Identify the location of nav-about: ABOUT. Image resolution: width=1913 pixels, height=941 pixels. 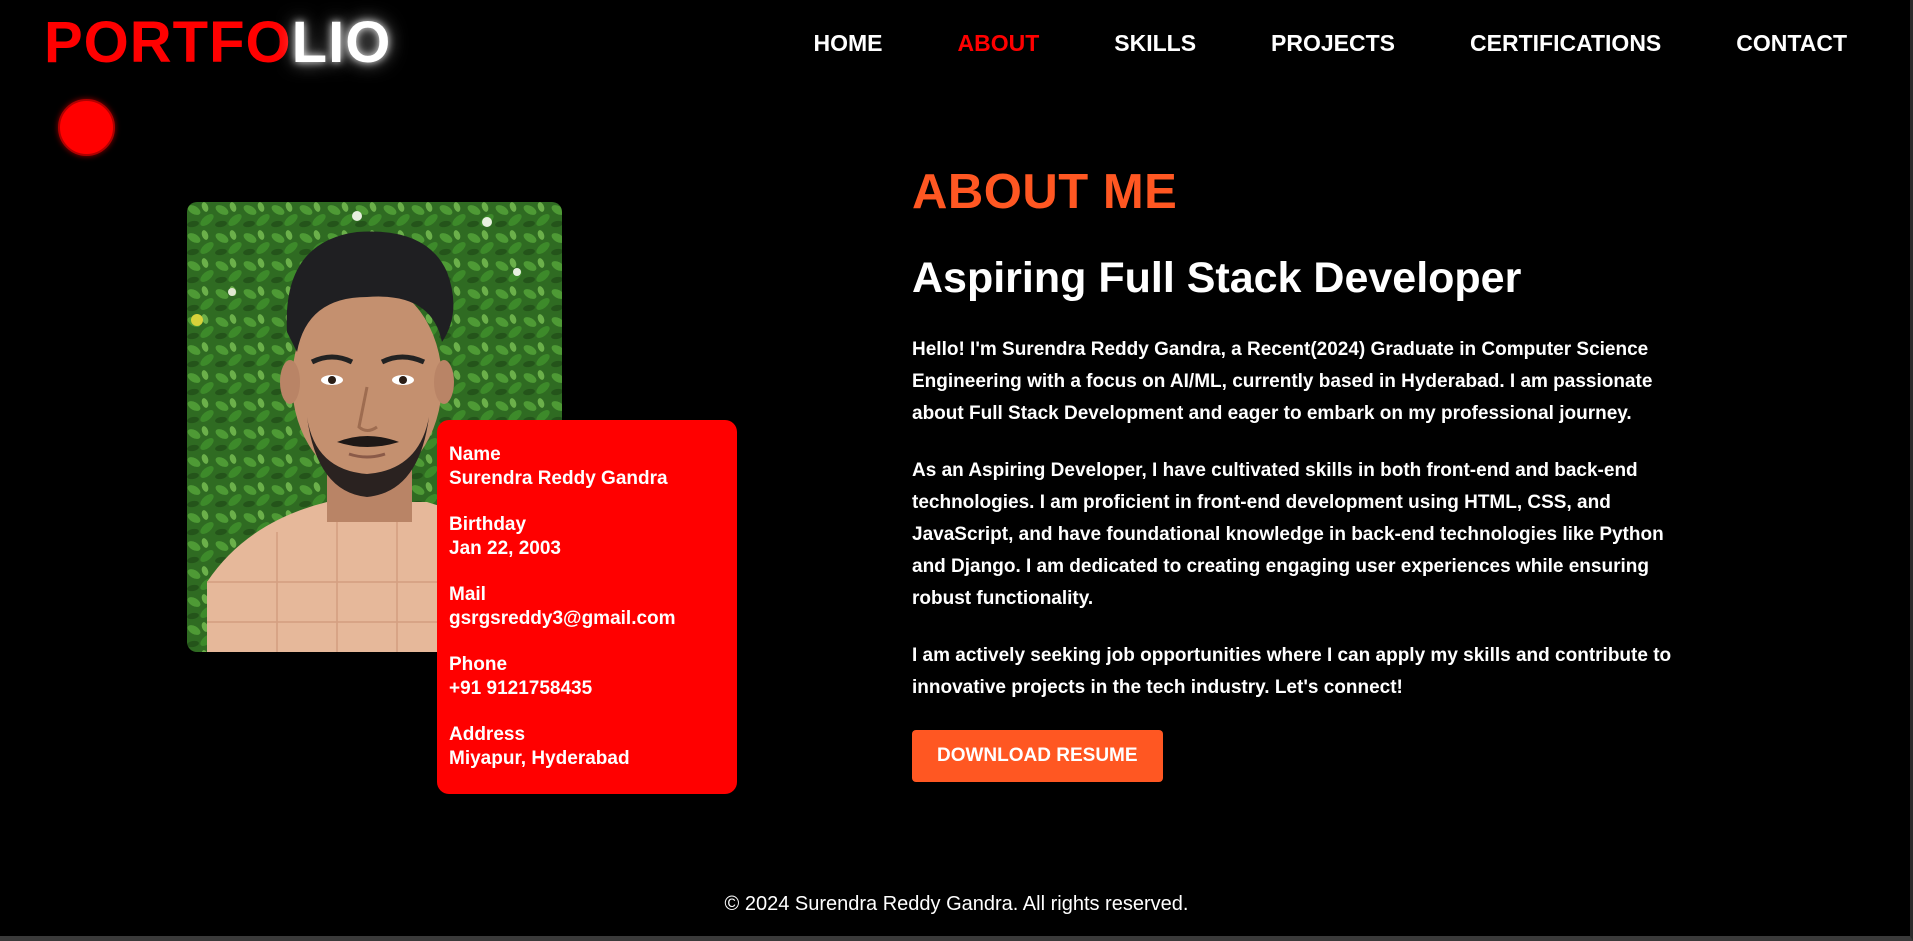
(998, 43).